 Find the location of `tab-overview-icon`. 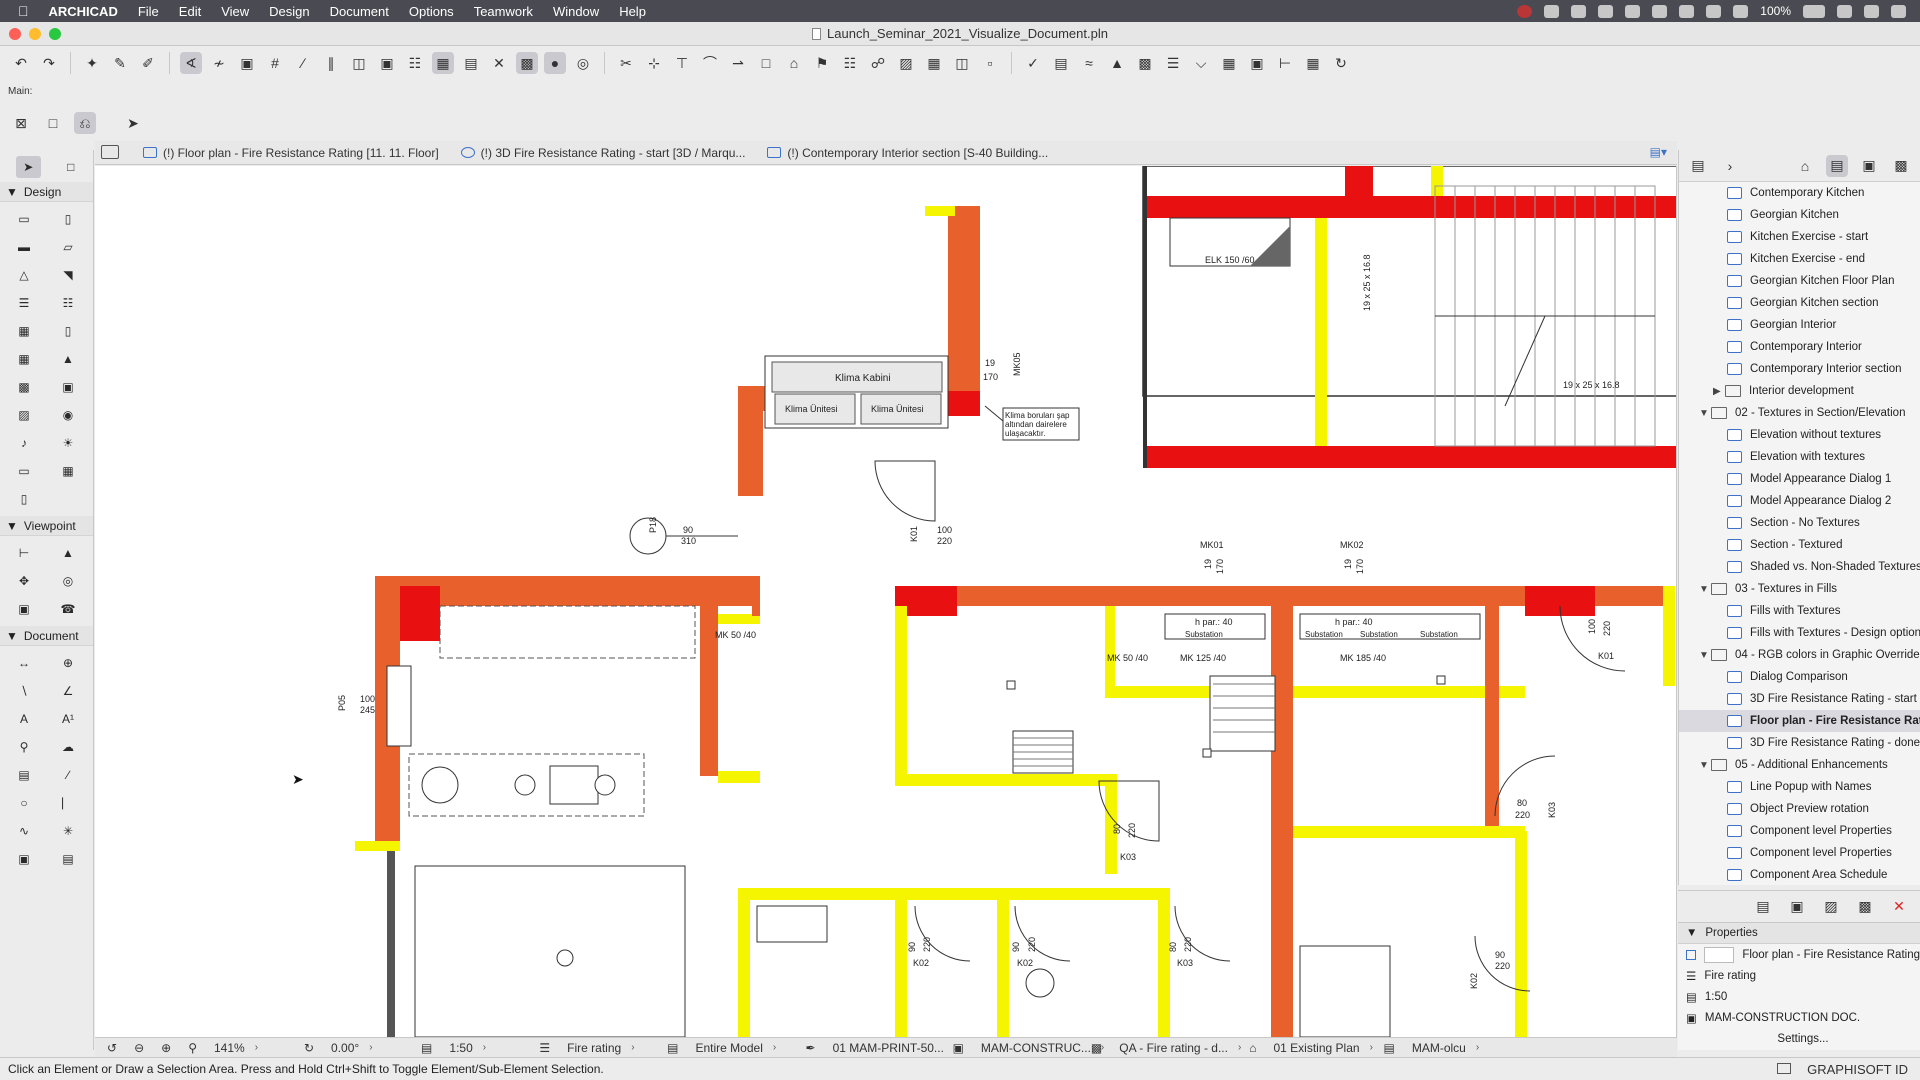

tab-overview-icon is located at coordinates (110, 152).